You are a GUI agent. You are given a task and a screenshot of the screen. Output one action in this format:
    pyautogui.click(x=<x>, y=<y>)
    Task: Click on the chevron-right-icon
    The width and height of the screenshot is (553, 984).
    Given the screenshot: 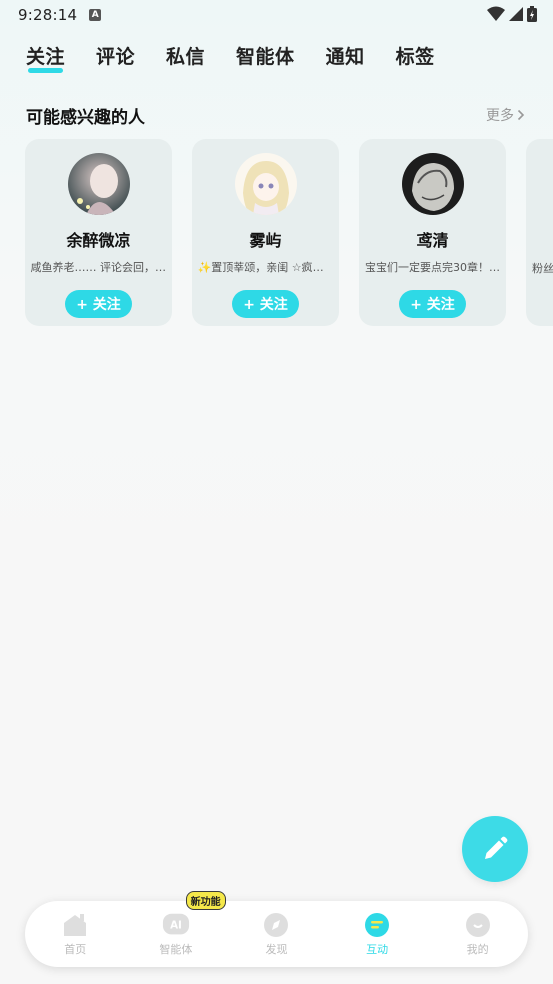 What is the action you would take?
    pyautogui.click(x=521, y=115)
    